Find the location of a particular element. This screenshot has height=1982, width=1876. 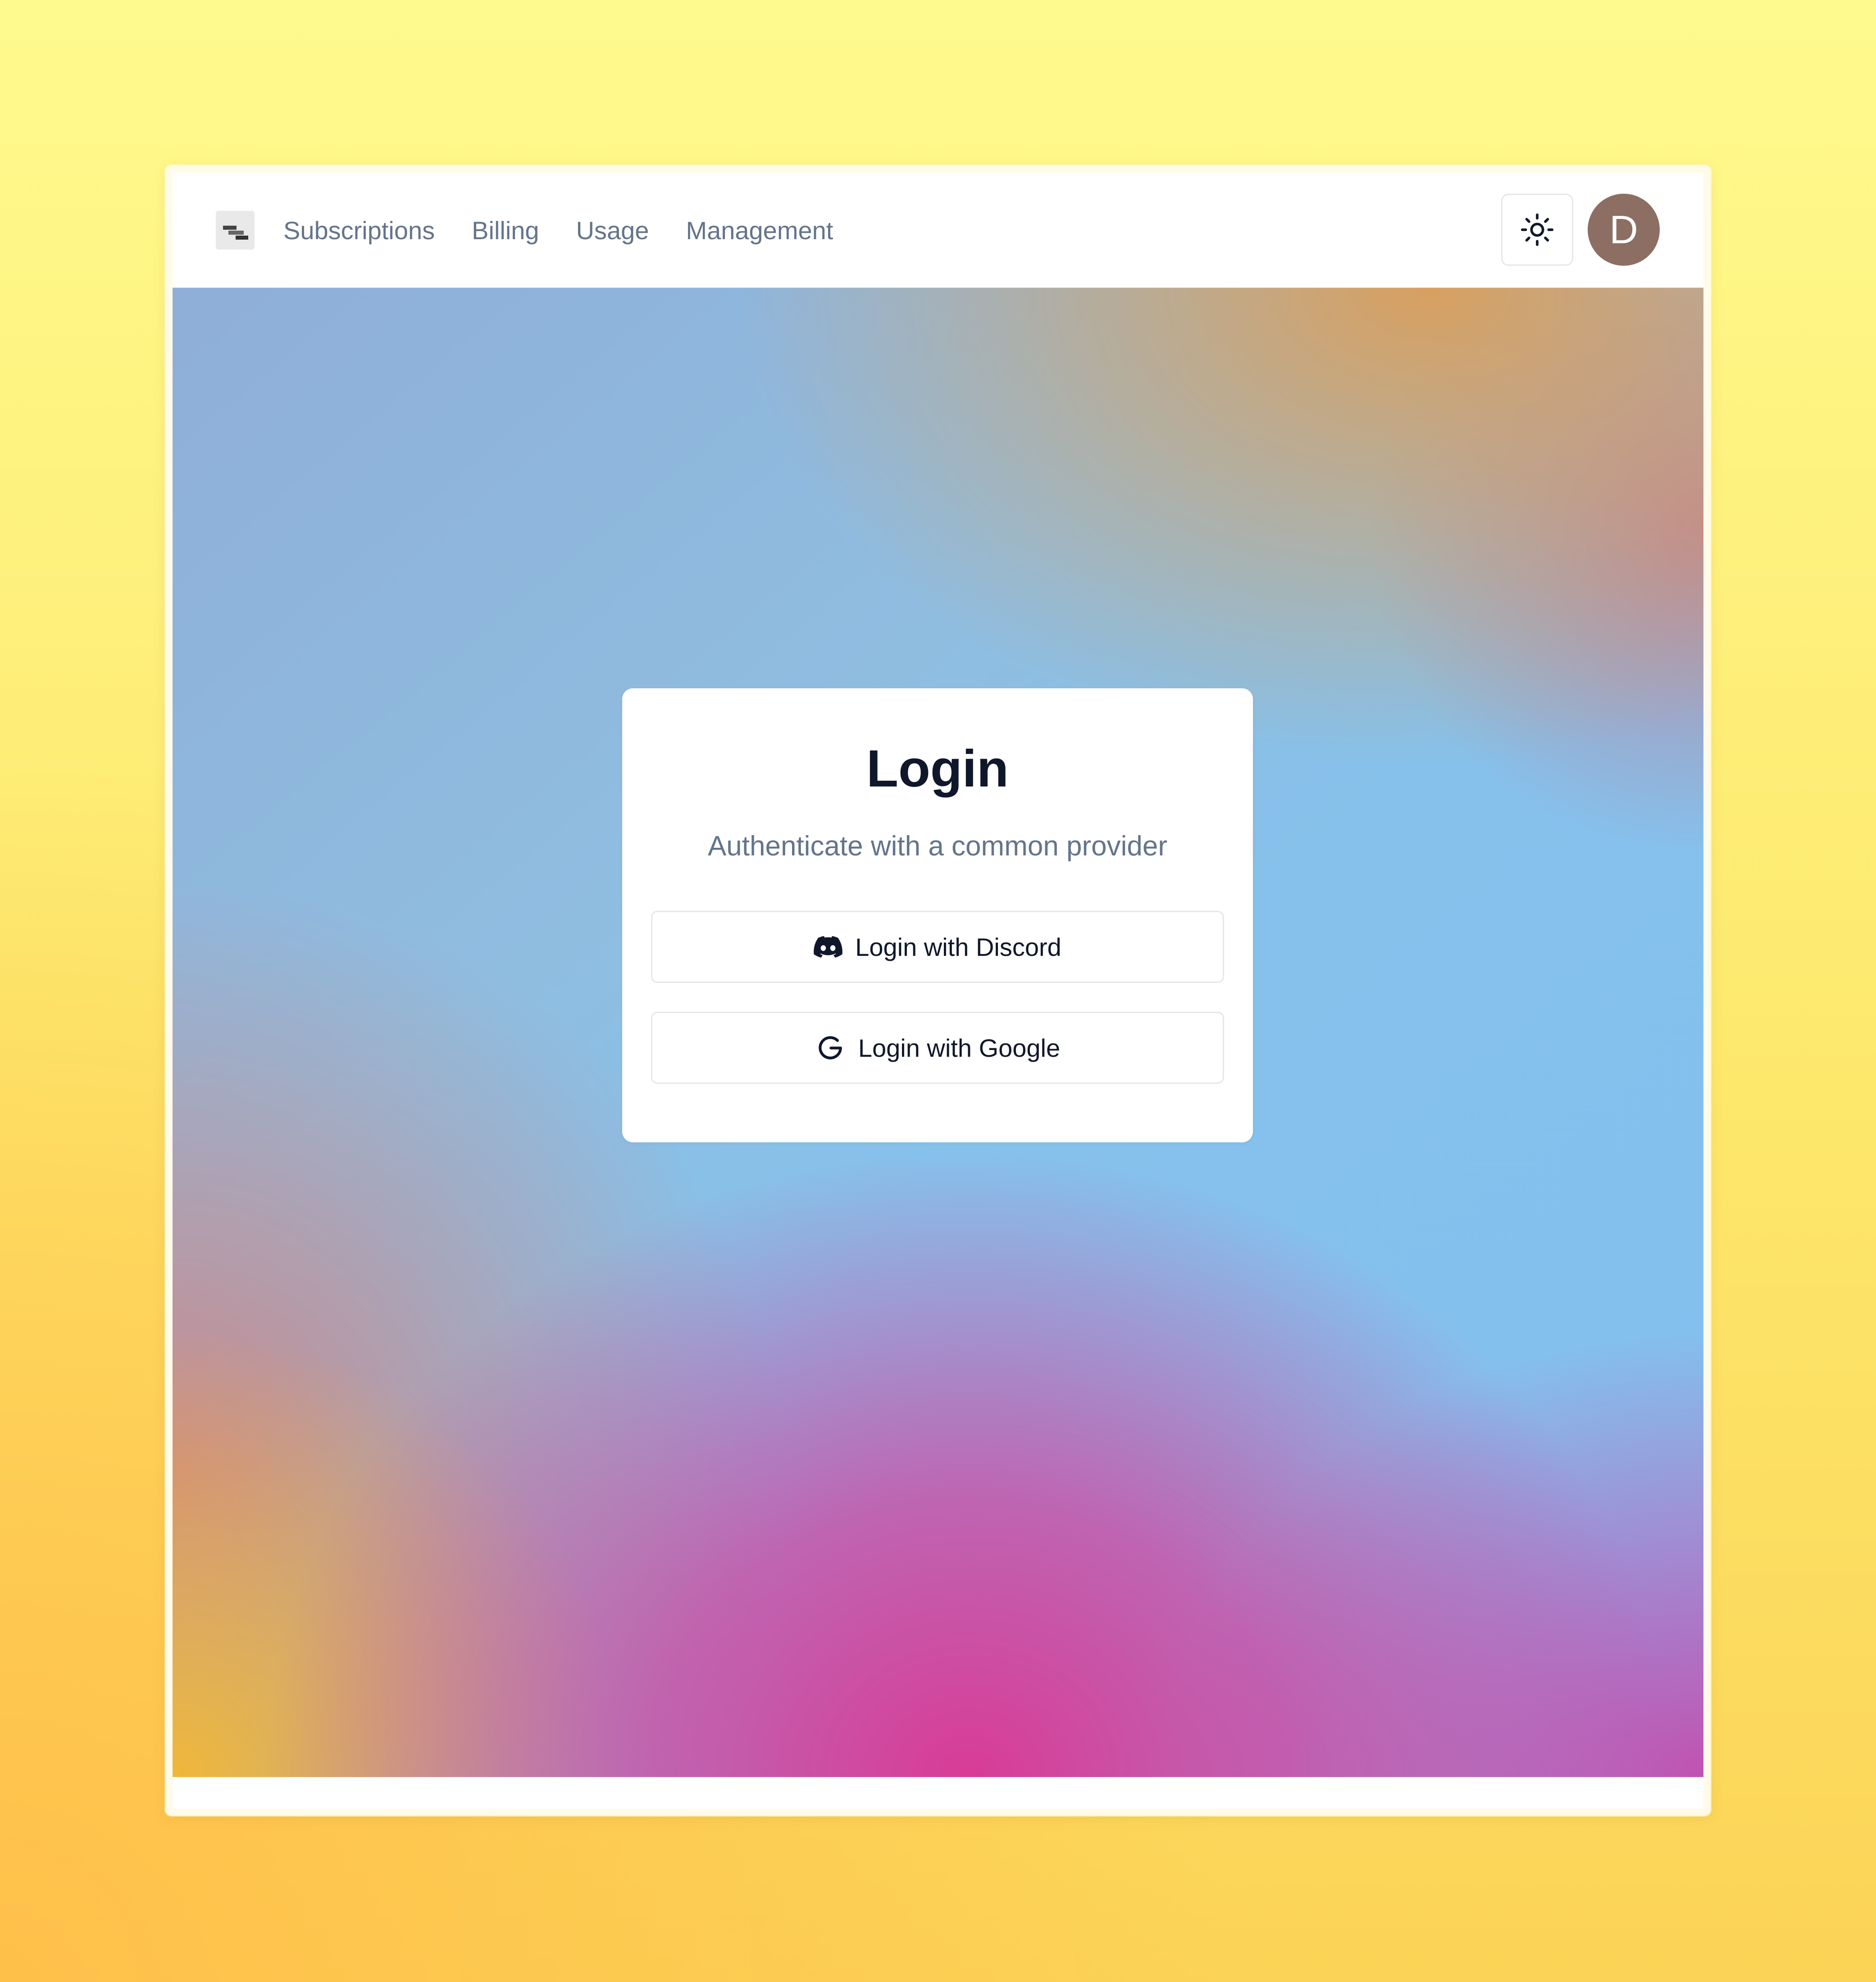

login-title: Login is located at coordinates (938, 768).